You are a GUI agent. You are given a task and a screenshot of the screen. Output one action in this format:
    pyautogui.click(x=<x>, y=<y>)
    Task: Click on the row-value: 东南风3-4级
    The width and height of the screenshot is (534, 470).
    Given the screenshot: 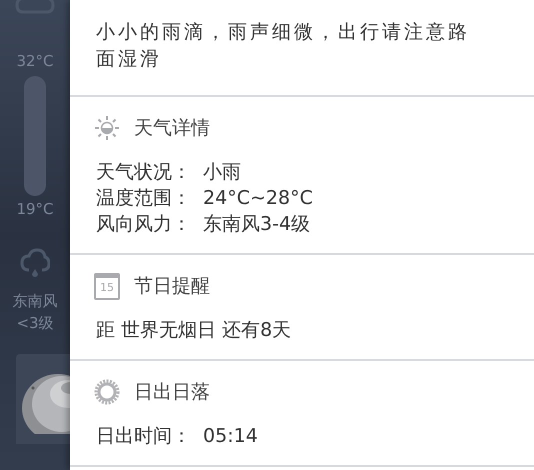 What is the action you would take?
    pyautogui.click(x=256, y=224)
    